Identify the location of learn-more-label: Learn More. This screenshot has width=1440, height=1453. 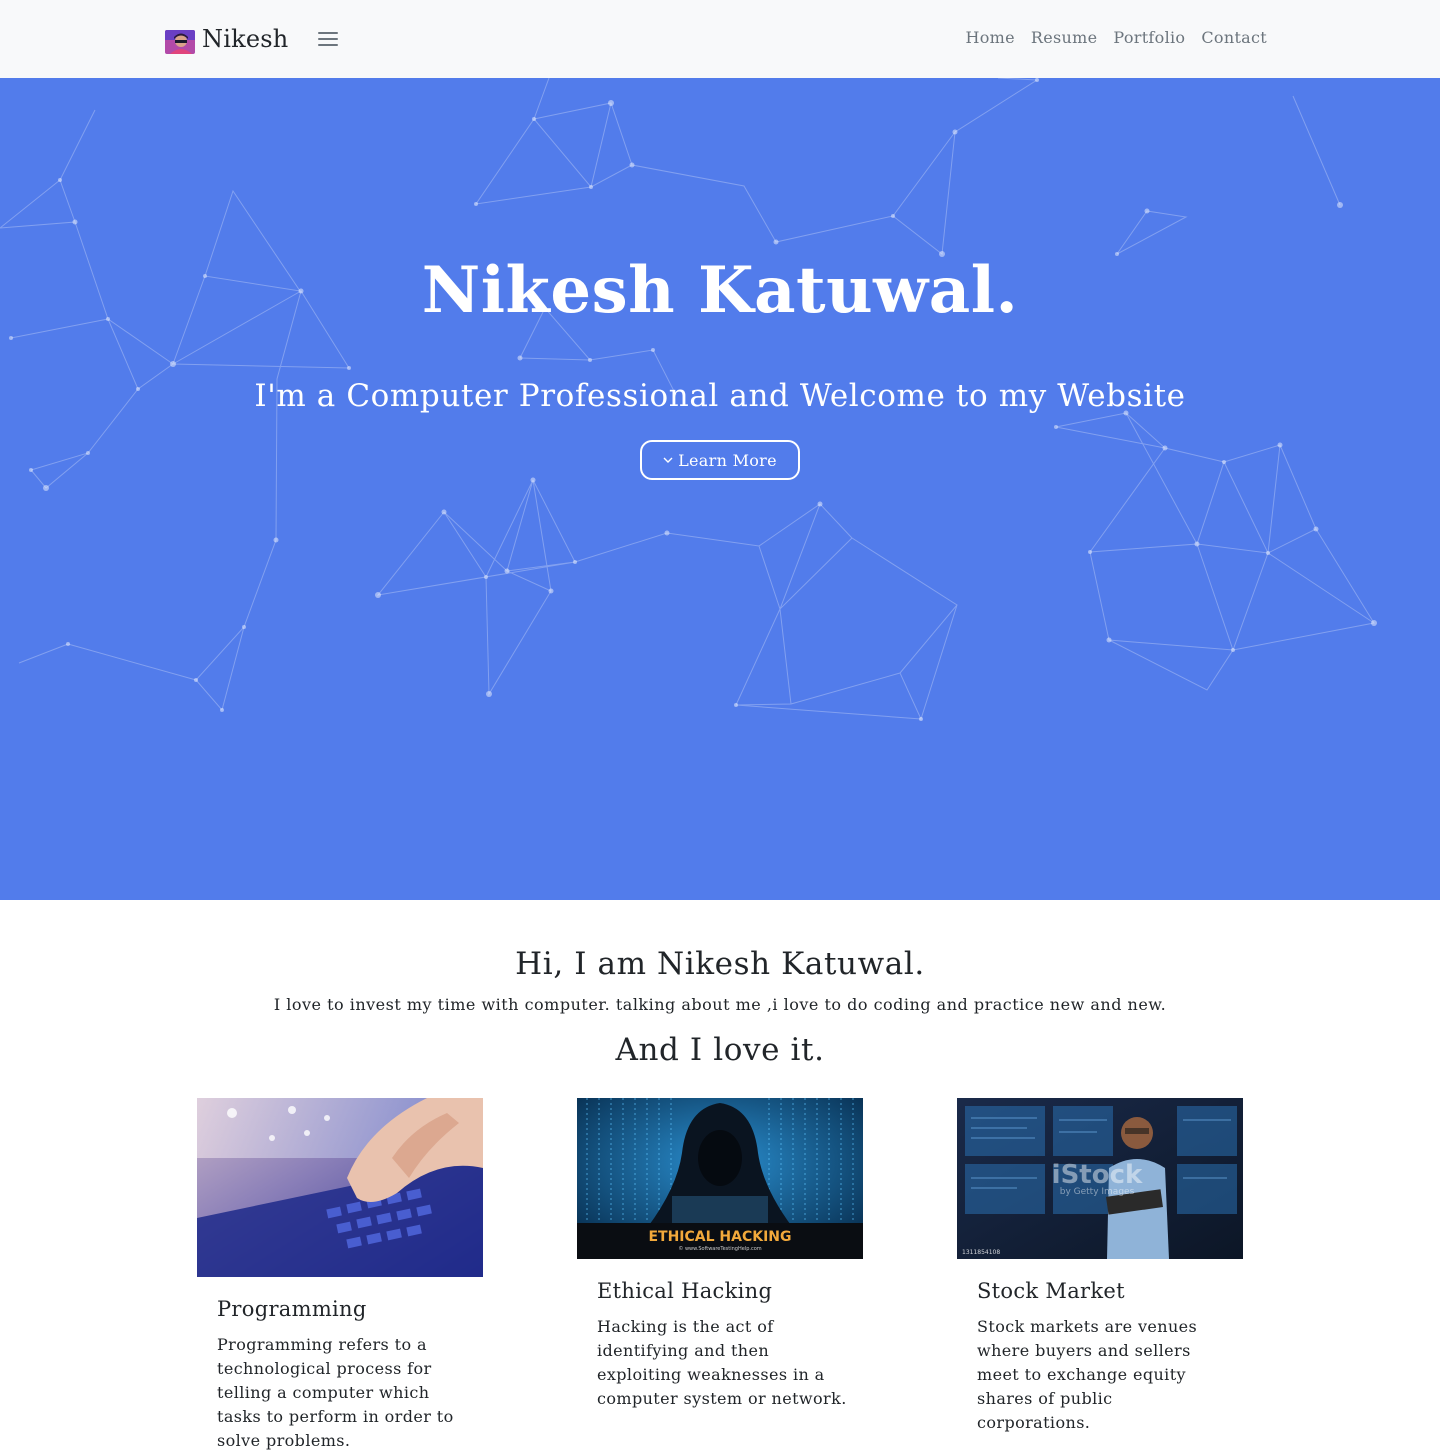
(727, 460).